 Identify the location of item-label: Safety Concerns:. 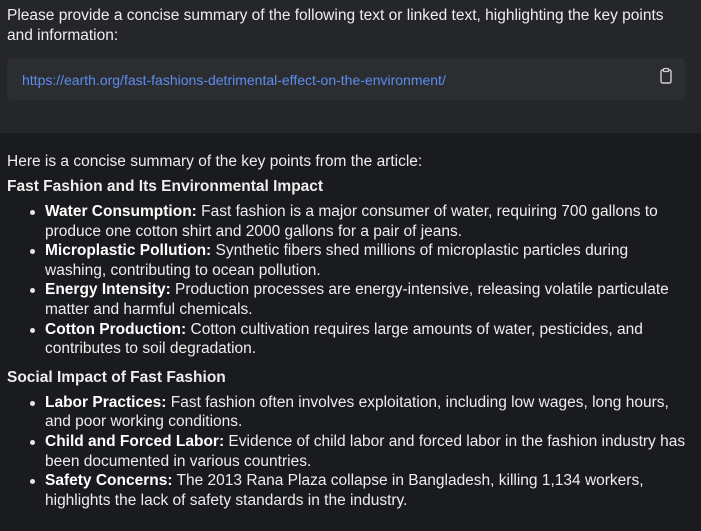
(109, 481).